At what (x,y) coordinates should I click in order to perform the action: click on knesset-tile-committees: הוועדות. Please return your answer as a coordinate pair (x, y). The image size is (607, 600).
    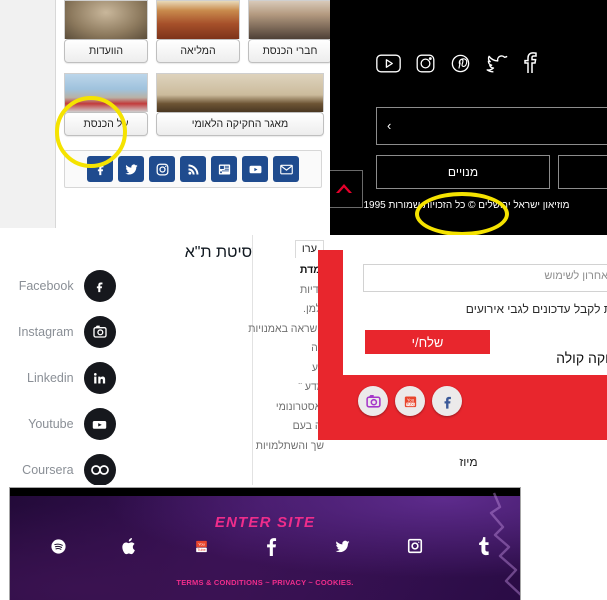
    Looking at the image, I should click on (106, 31).